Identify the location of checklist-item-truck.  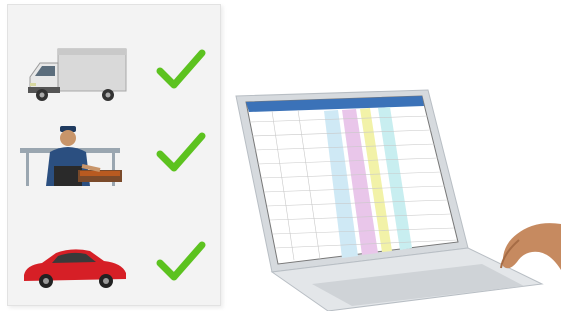
(114, 75).